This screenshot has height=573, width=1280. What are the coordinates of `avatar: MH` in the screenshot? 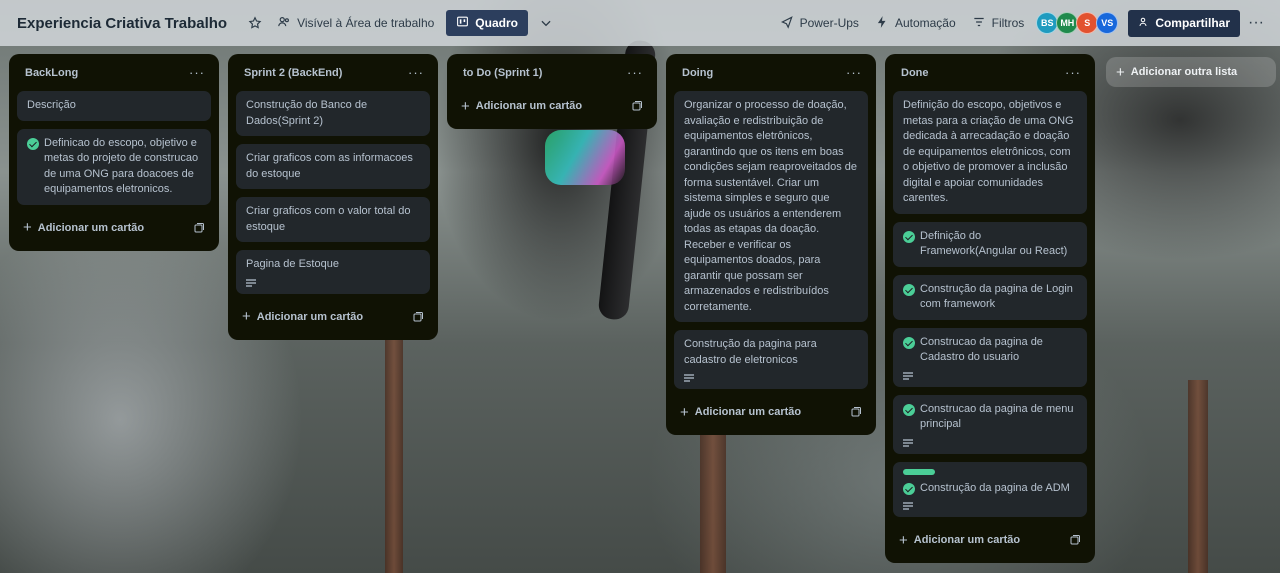 It's located at (1067, 23).